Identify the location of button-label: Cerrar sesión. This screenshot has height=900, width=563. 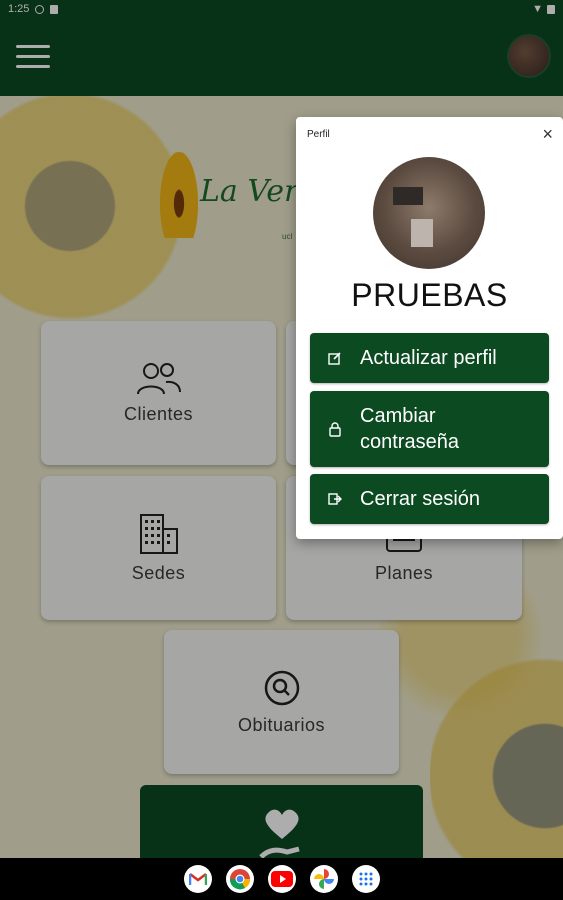
(420, 499).